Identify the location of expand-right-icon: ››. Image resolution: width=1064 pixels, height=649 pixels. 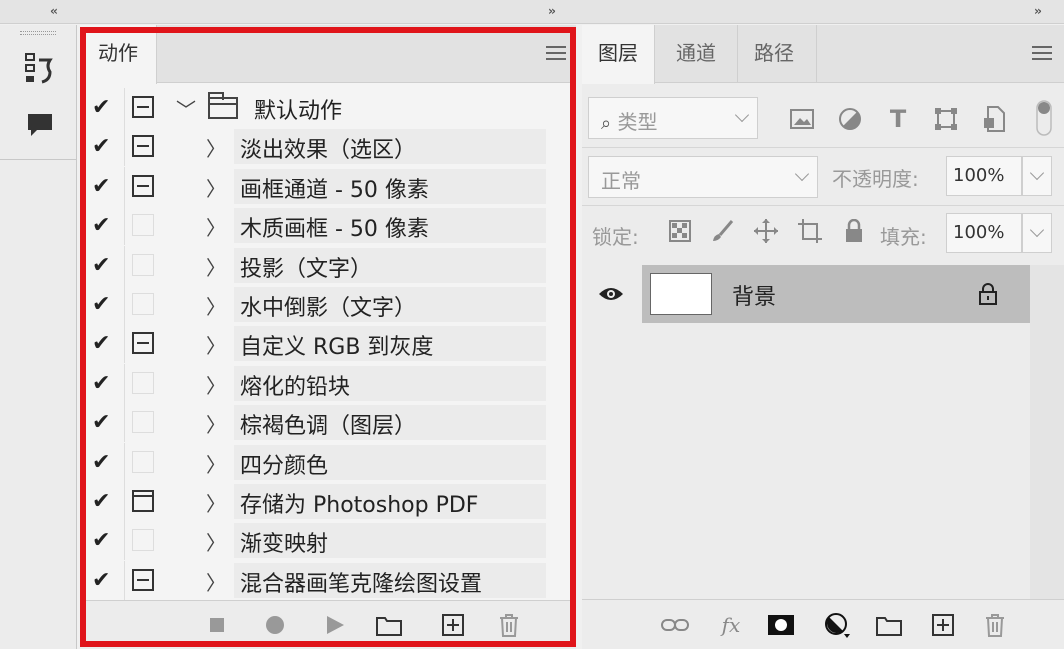
(1038, 11).